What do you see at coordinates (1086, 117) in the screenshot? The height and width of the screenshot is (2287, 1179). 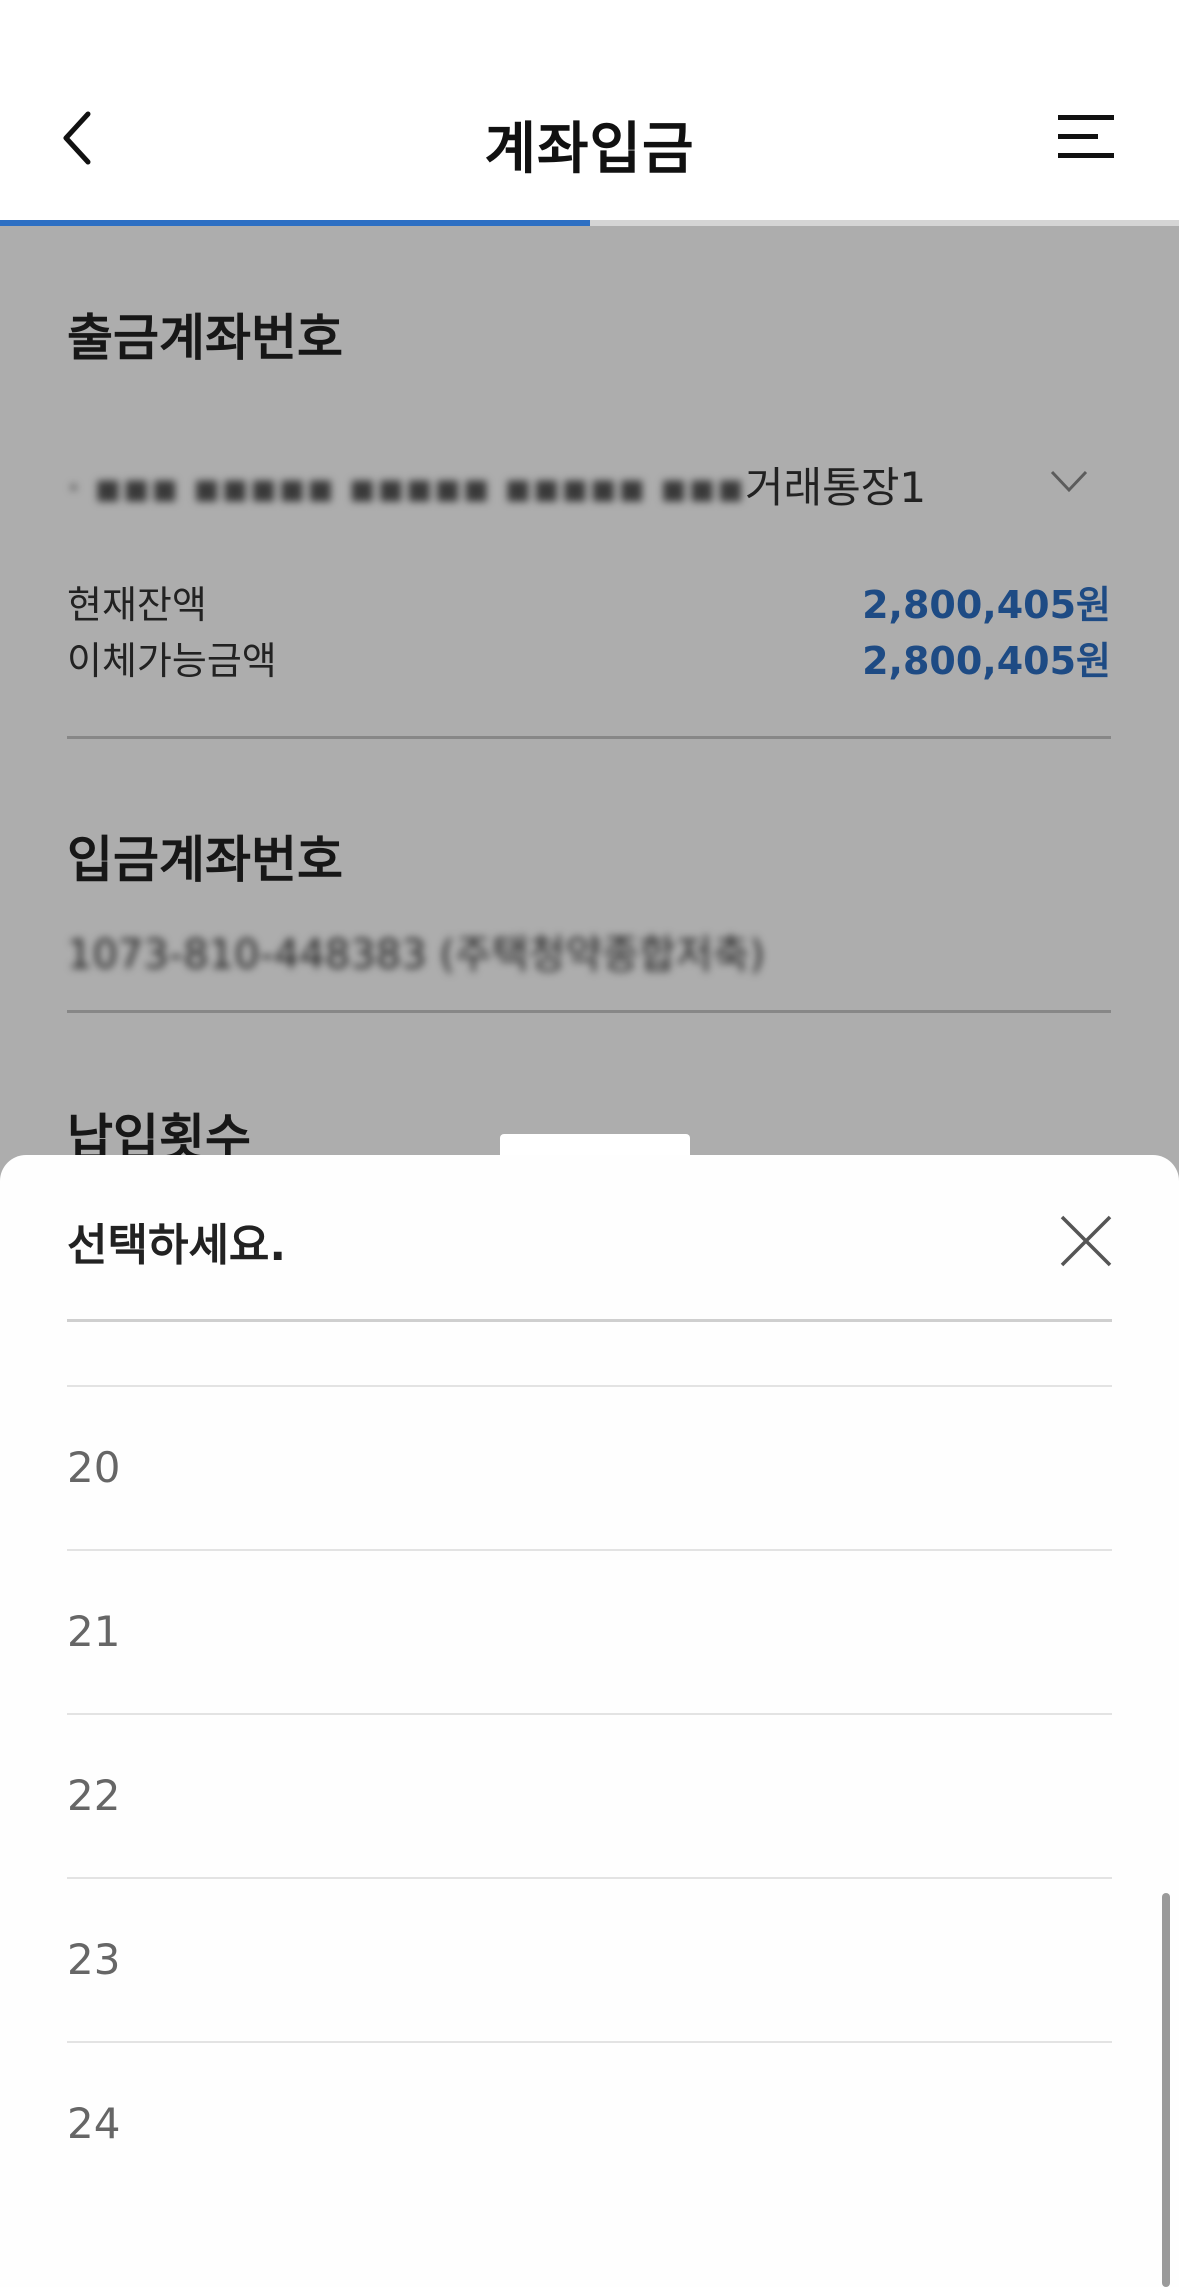 I see `hamburger-menu-icon` at bounding box center [1086, 117].